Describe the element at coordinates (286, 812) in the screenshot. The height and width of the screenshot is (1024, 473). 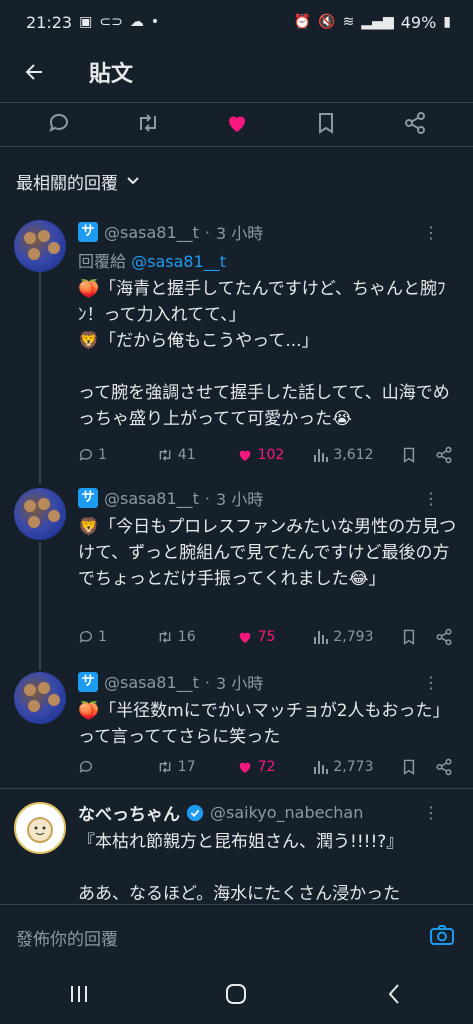
I see `tweet-handle: @saikyo_nabechan` at that location.